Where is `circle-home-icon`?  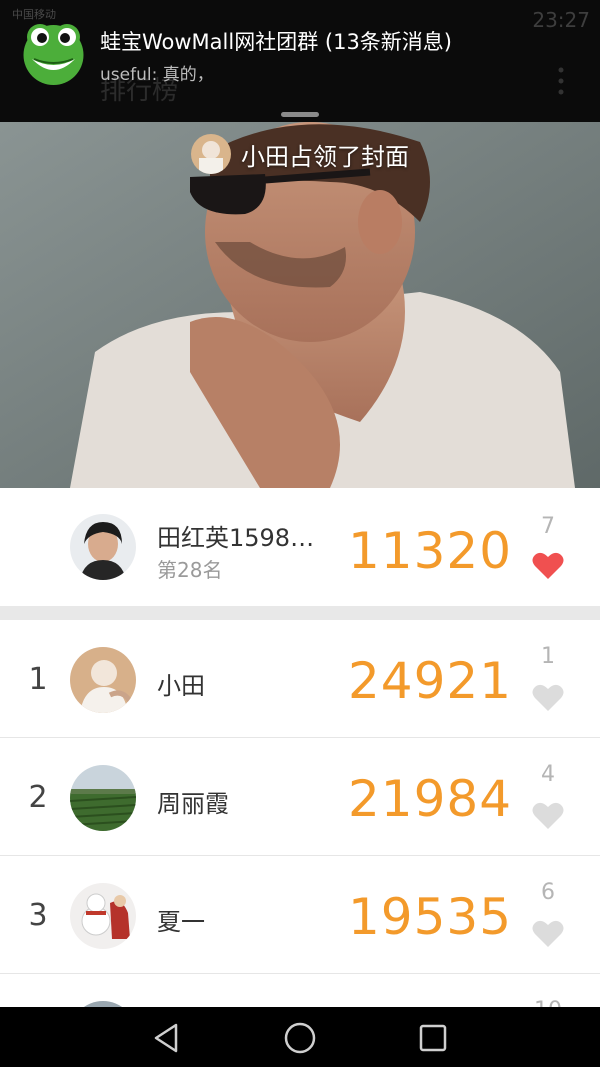
circle-home-icon is located at coordinates (300, 1038).